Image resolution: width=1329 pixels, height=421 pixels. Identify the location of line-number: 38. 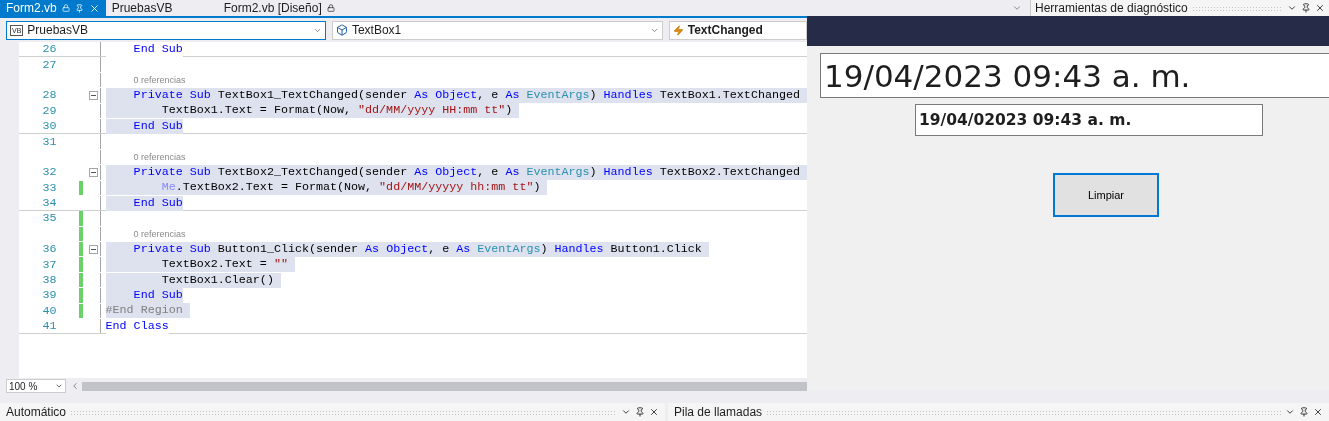
(49, 280).